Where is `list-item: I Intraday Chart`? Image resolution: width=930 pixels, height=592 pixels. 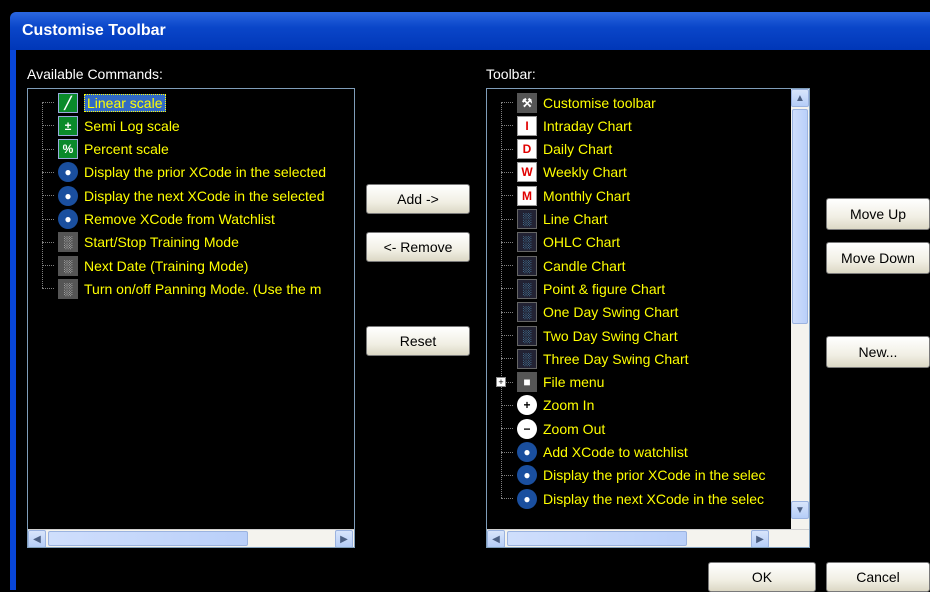 list-item: I Intraday Chart is located at coordinates (574, 125).